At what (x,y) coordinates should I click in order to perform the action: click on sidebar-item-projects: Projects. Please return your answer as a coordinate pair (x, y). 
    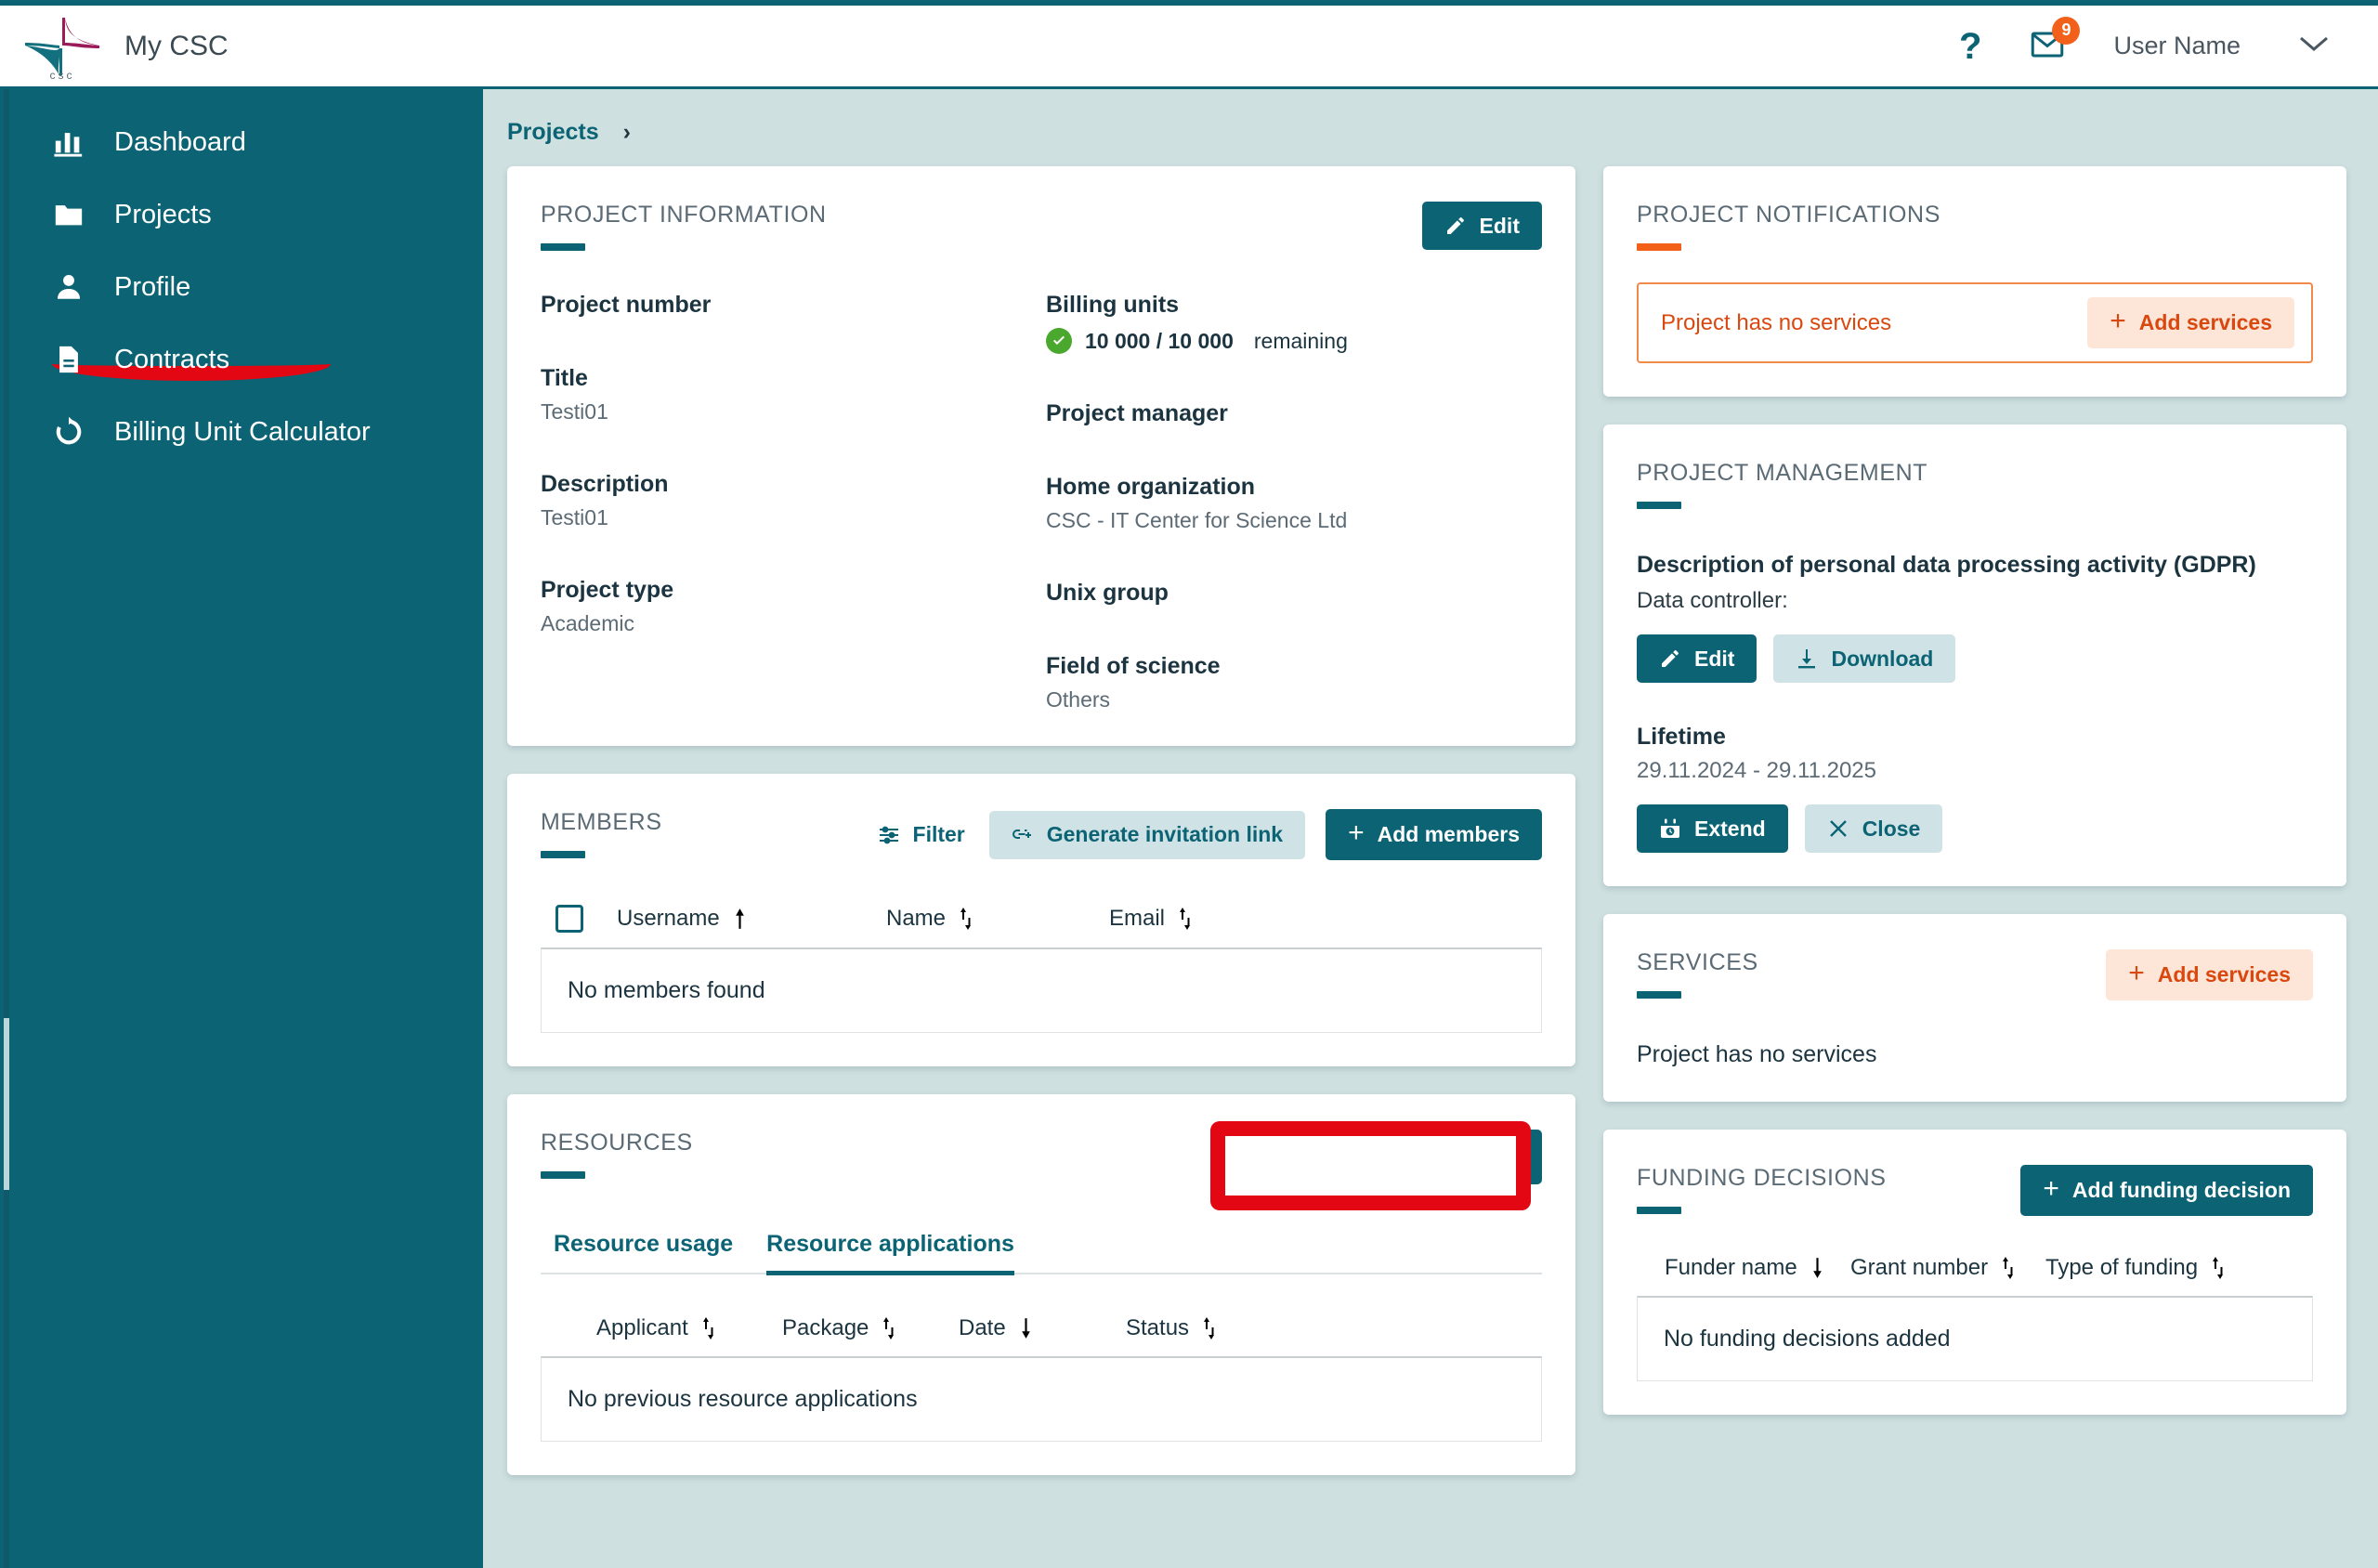
    Looking at the image, I should click on (241, 214).